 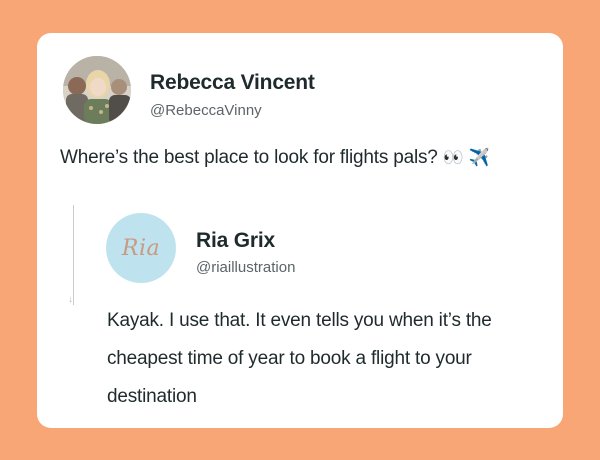 I want to click on reply-author-handle: @riaillustration, so click(x=245, y=267).